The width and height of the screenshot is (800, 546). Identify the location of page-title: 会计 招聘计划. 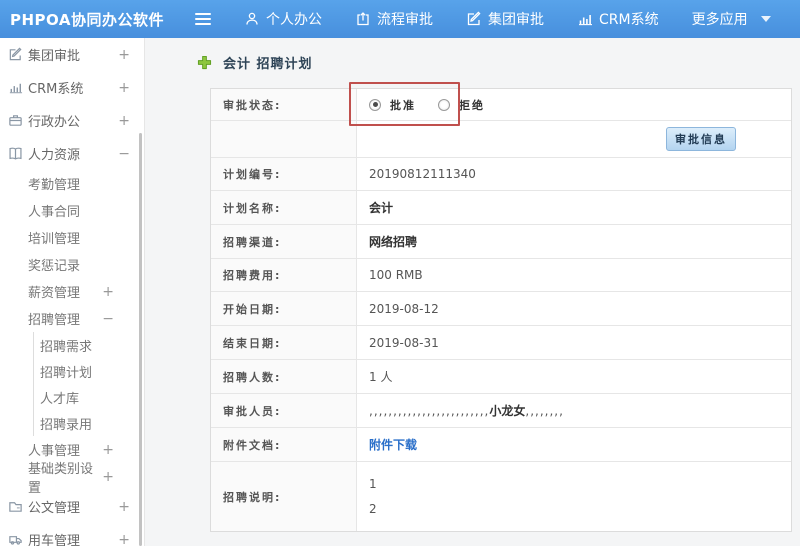
(255, 62).